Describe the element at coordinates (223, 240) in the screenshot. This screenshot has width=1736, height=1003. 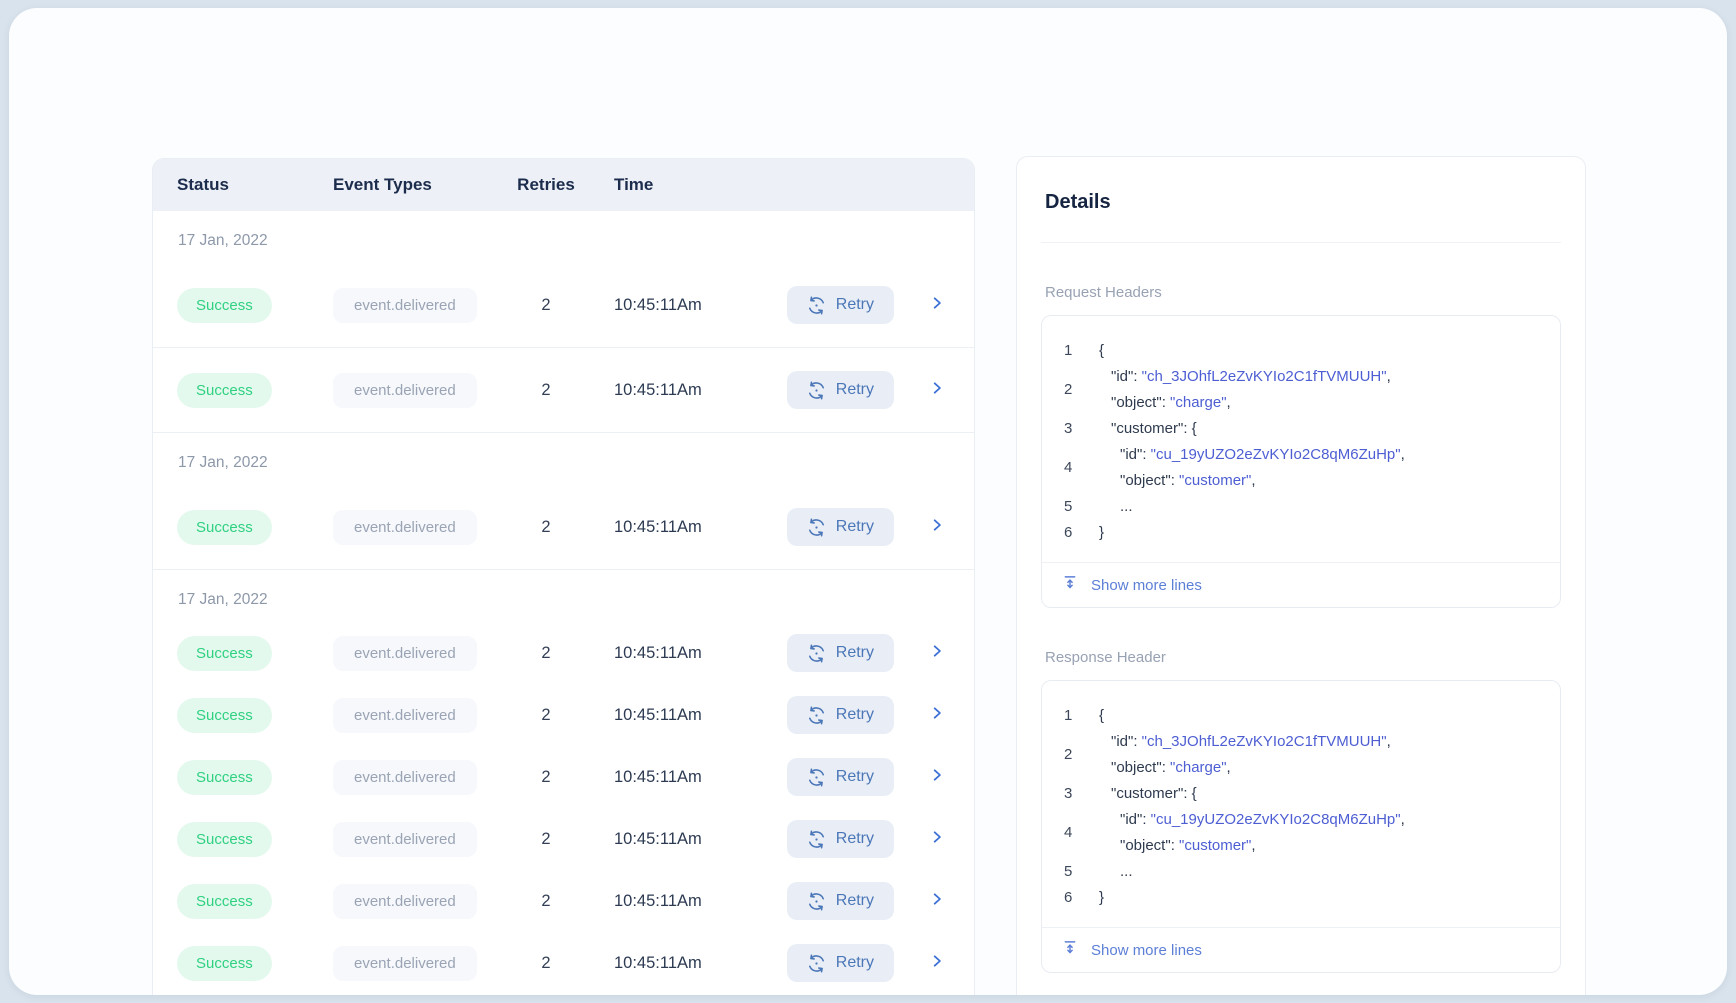
I see `date-group-label: 17 Jan, 2022` at that location.